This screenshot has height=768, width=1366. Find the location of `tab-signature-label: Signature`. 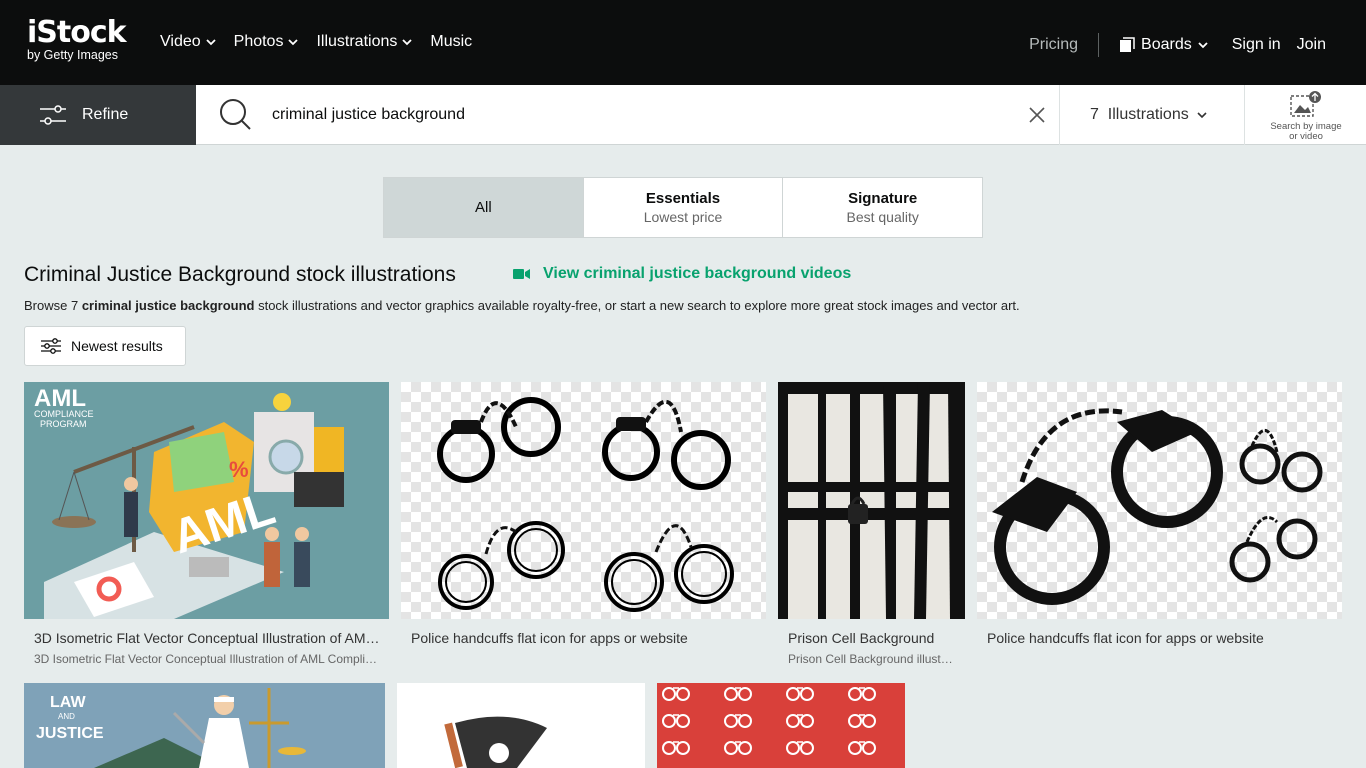

tab-signature-label: Signature is located at coordinates (883, 198).